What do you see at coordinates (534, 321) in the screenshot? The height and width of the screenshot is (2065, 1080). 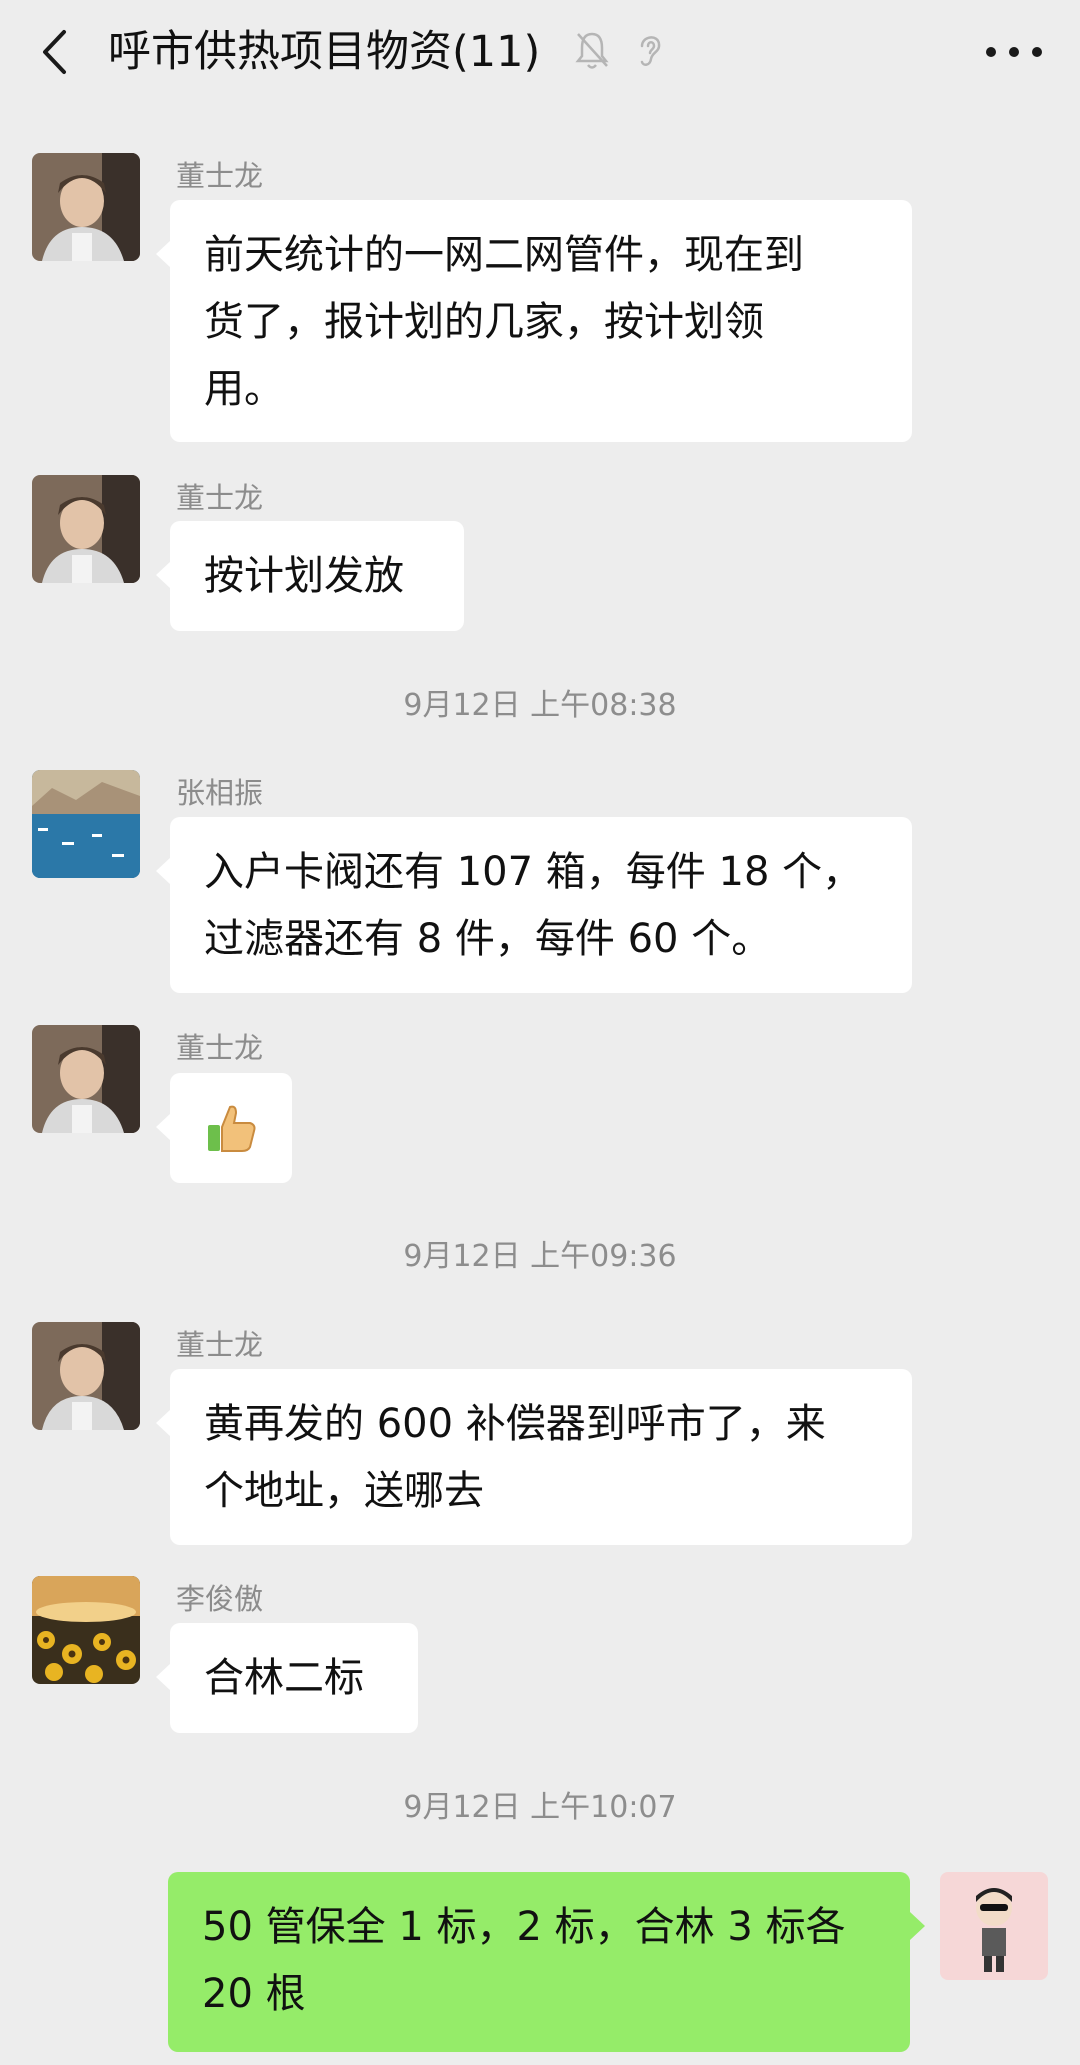 I see `message-bubble: 前天统计的一网二网管件，现在到 货了，报计划的几家，按计划领 用。` at bounding box center [534, 321].